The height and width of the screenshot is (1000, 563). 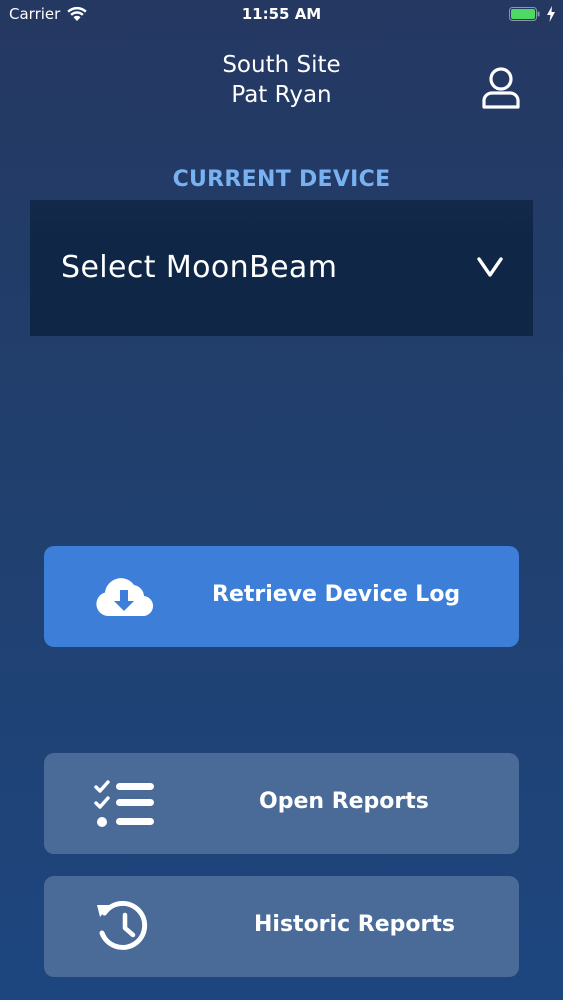 What do you see at coordinates (551, 14) in the screenshot?
I see `charging-icon` at bounding box center [551, 14].